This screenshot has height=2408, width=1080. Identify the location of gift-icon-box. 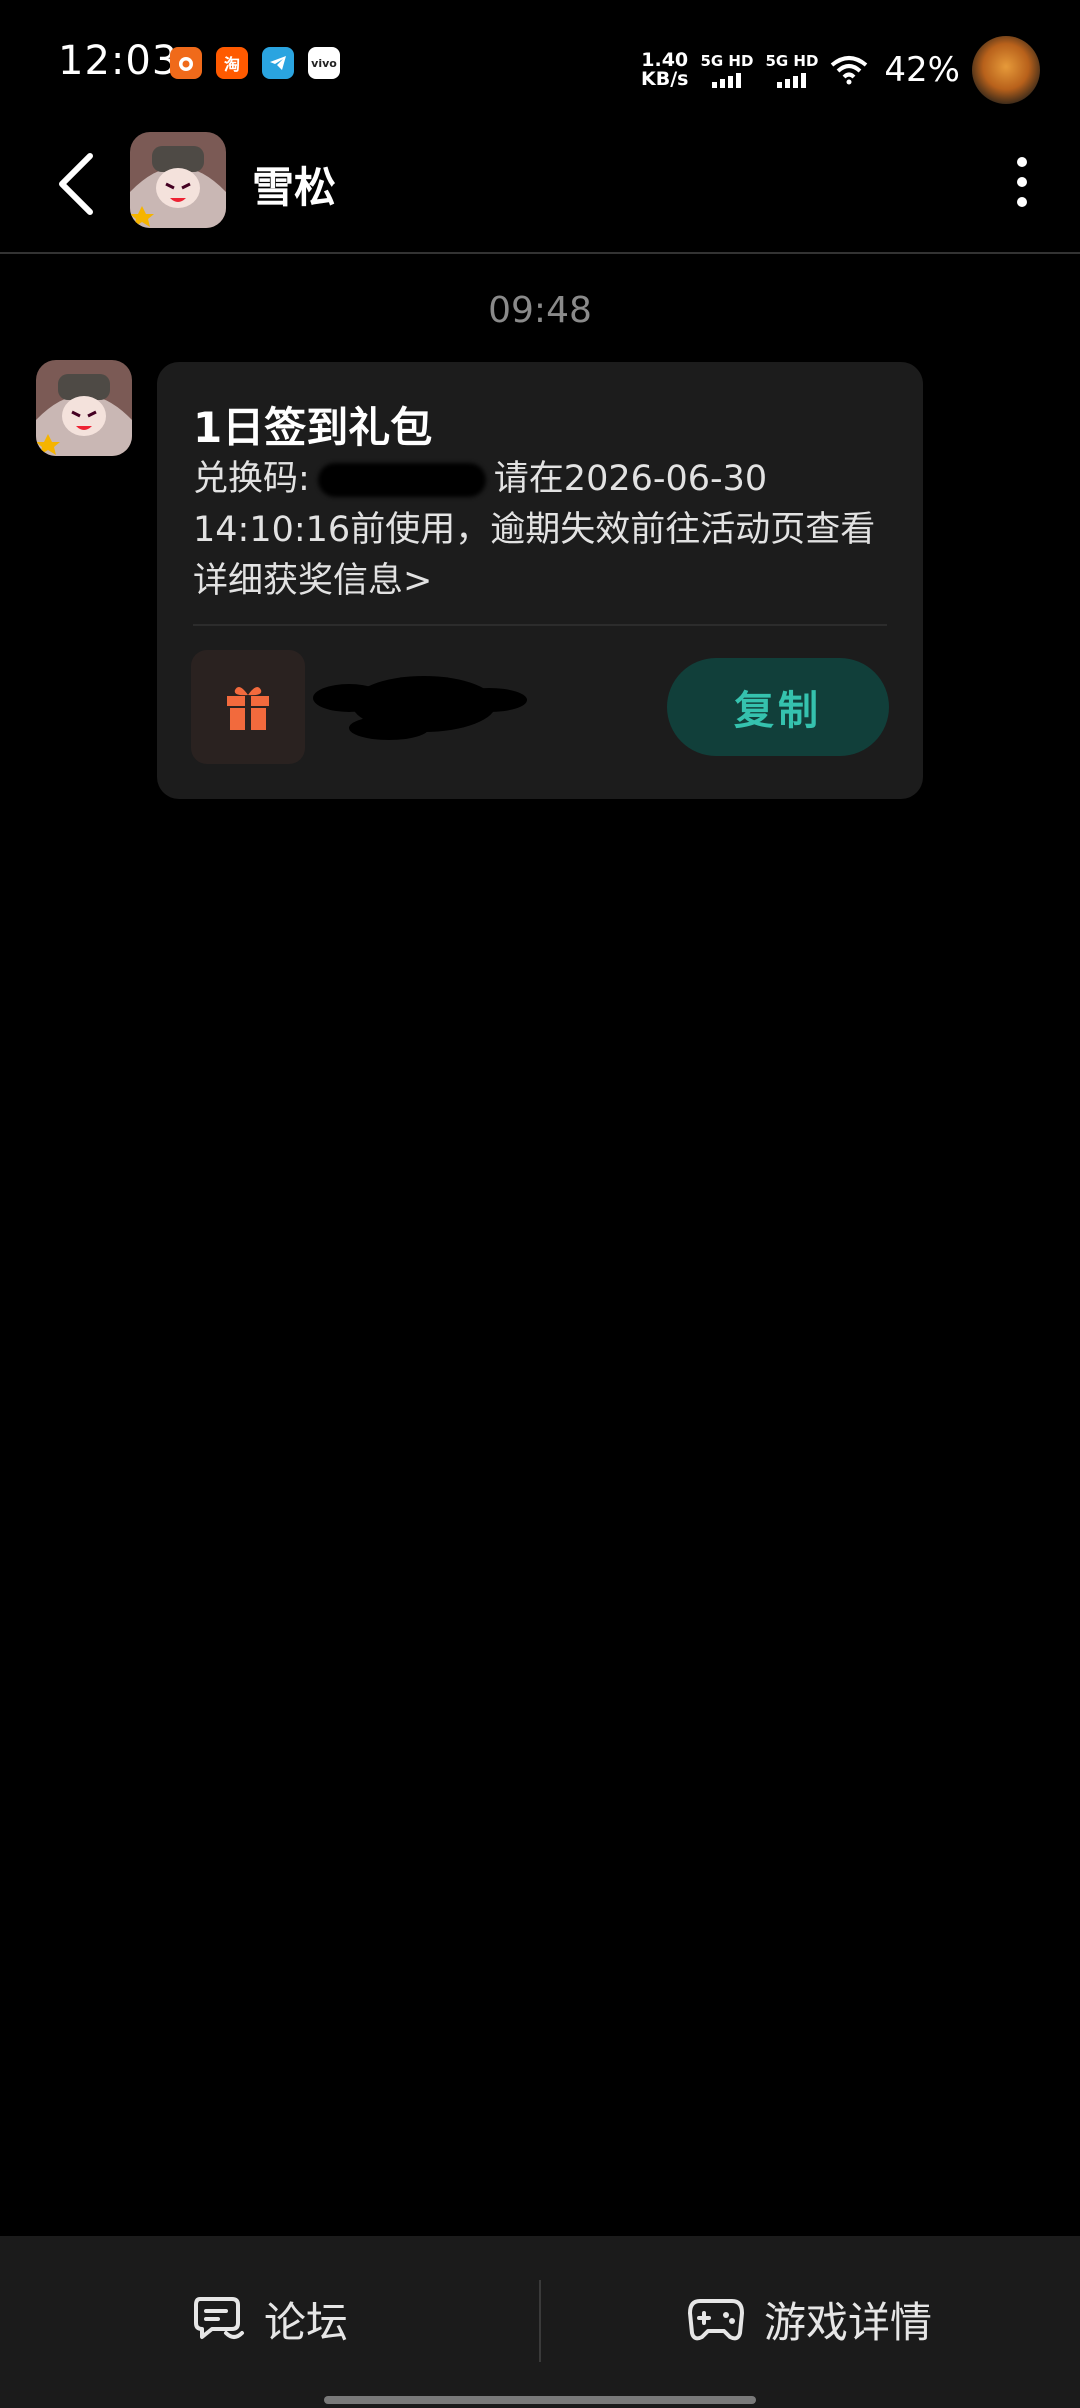
(248, 707).